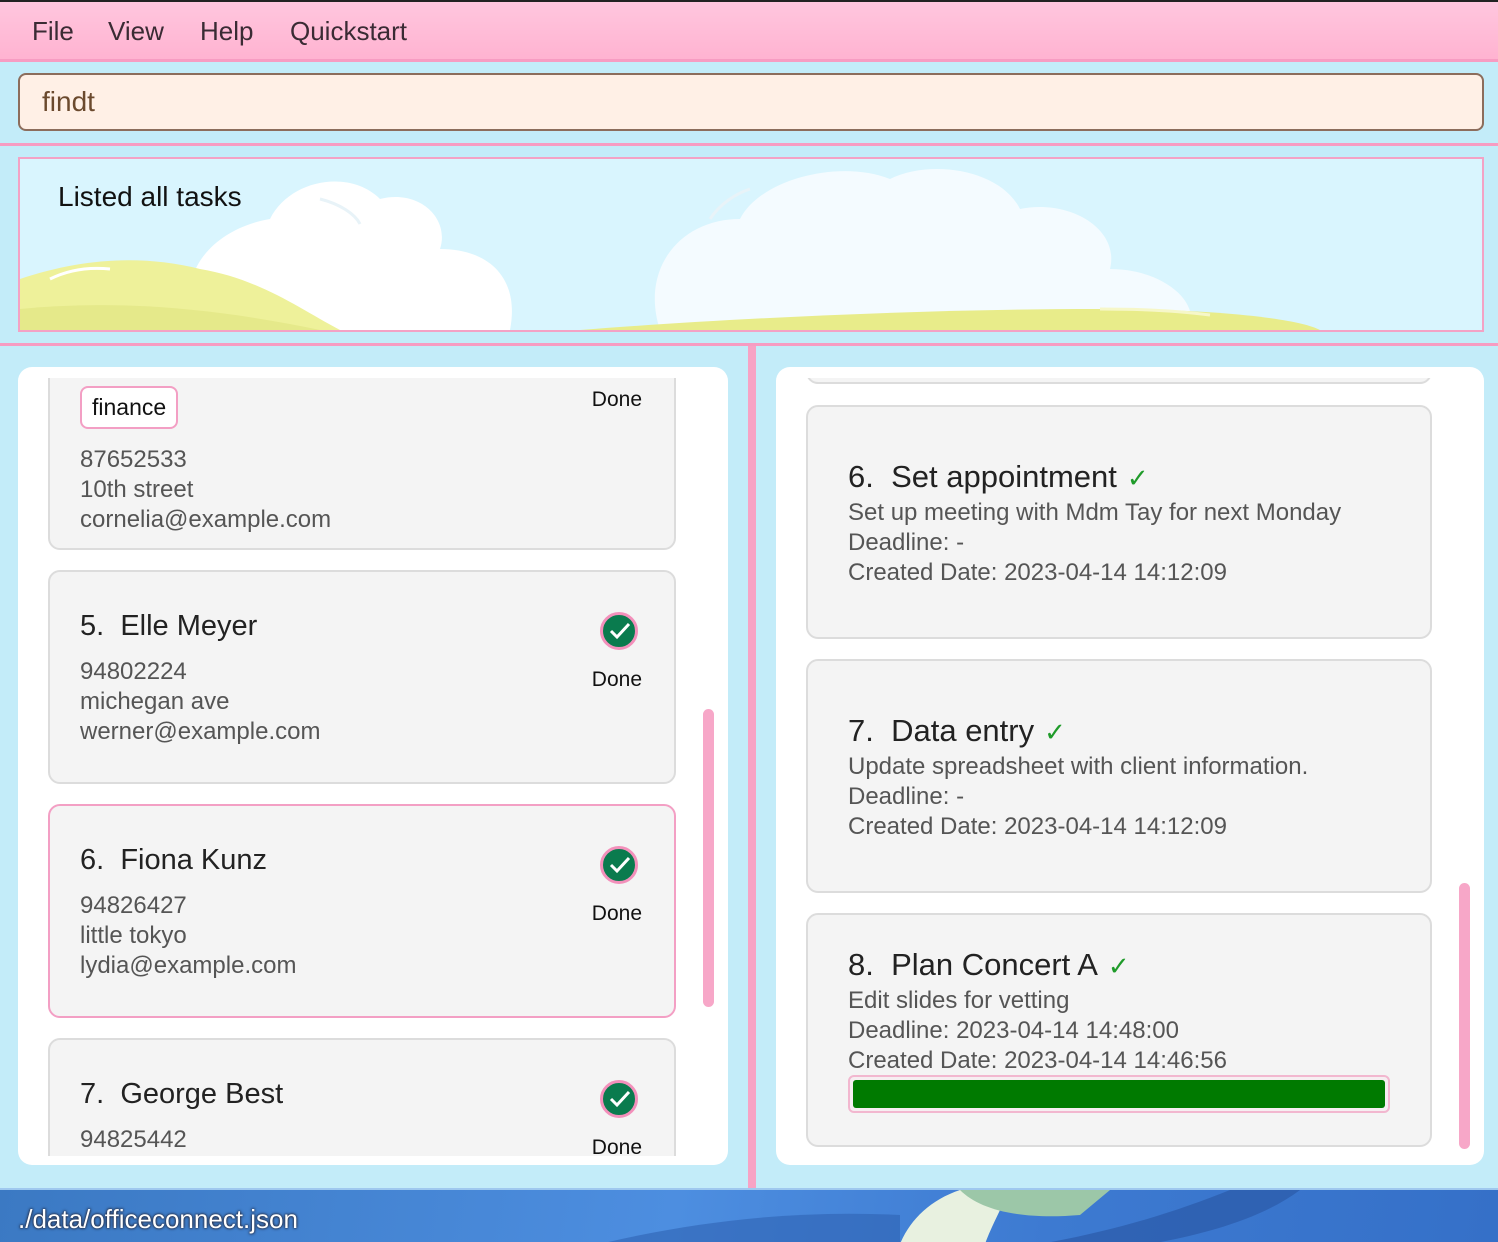  Describe the element at coordinates (1119, 381) in the screenshot. I see `task-card` at that location.